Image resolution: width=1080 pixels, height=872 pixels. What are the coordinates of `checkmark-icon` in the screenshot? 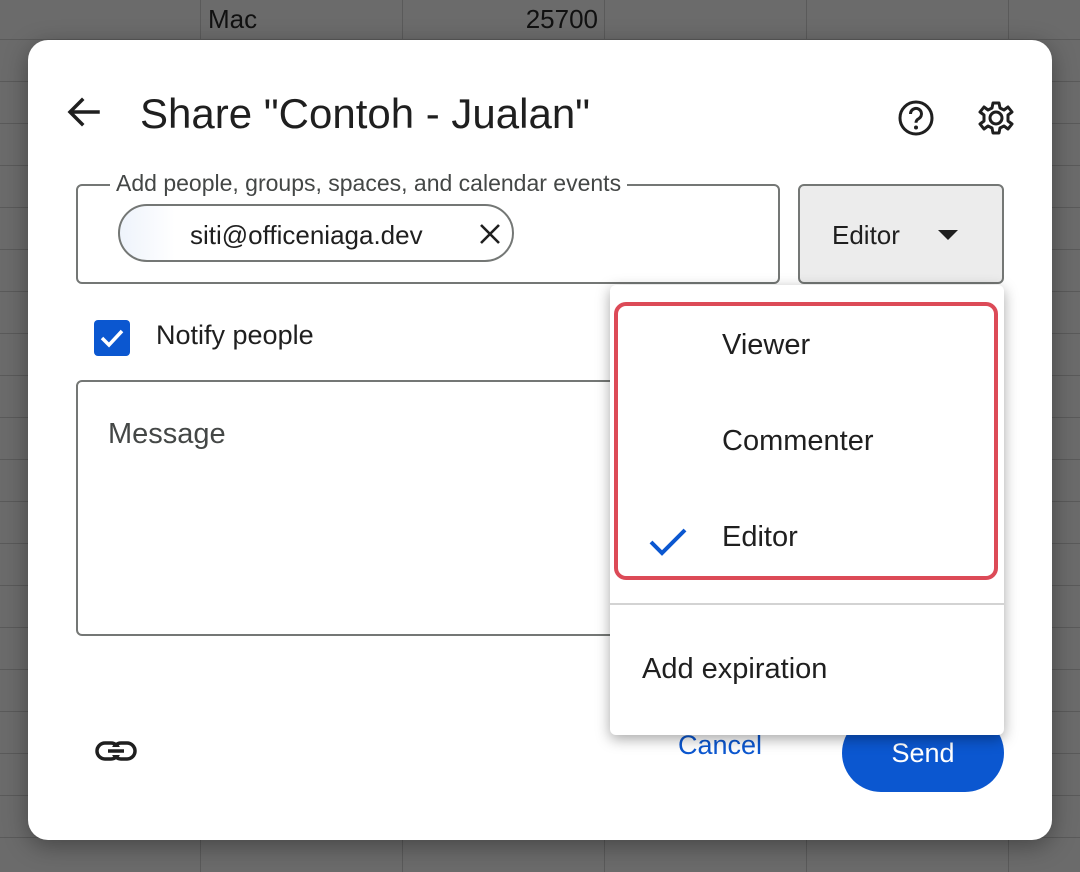 It's located at (112, 338).